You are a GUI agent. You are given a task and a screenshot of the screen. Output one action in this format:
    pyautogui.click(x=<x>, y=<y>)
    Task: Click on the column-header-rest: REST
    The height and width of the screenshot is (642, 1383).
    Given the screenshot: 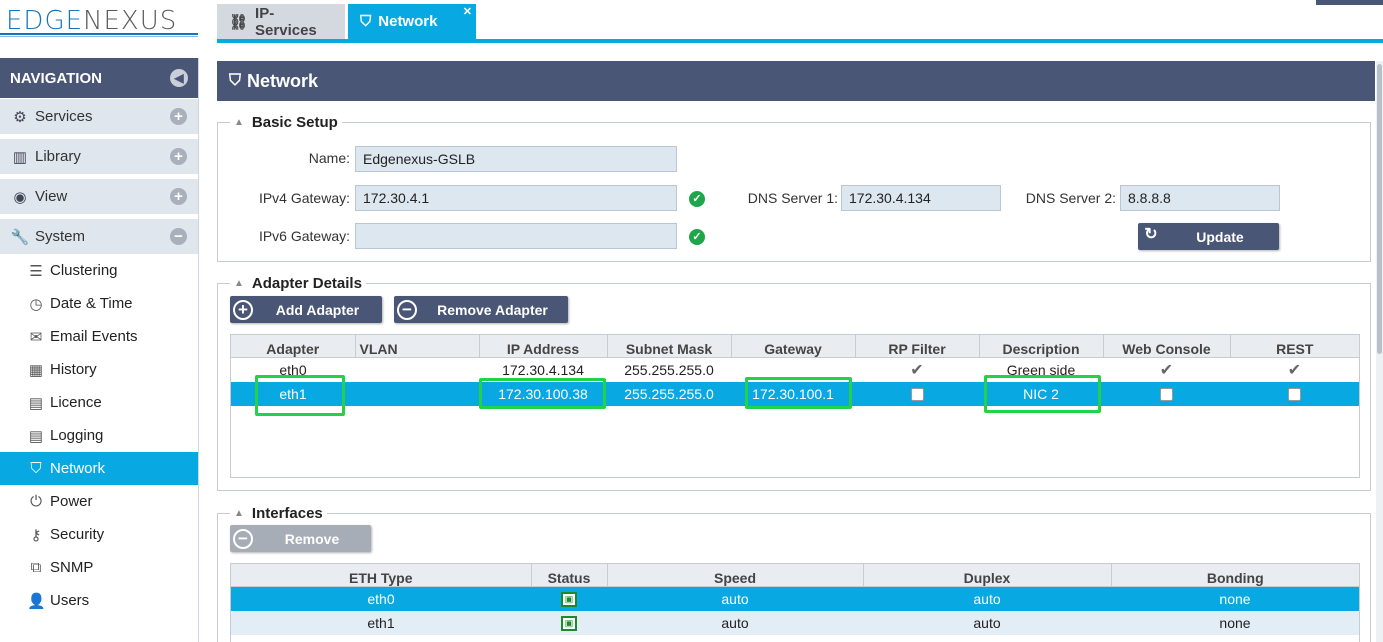 What is the action you would take?
    pyautogui.click(x=1294, y=346)
    